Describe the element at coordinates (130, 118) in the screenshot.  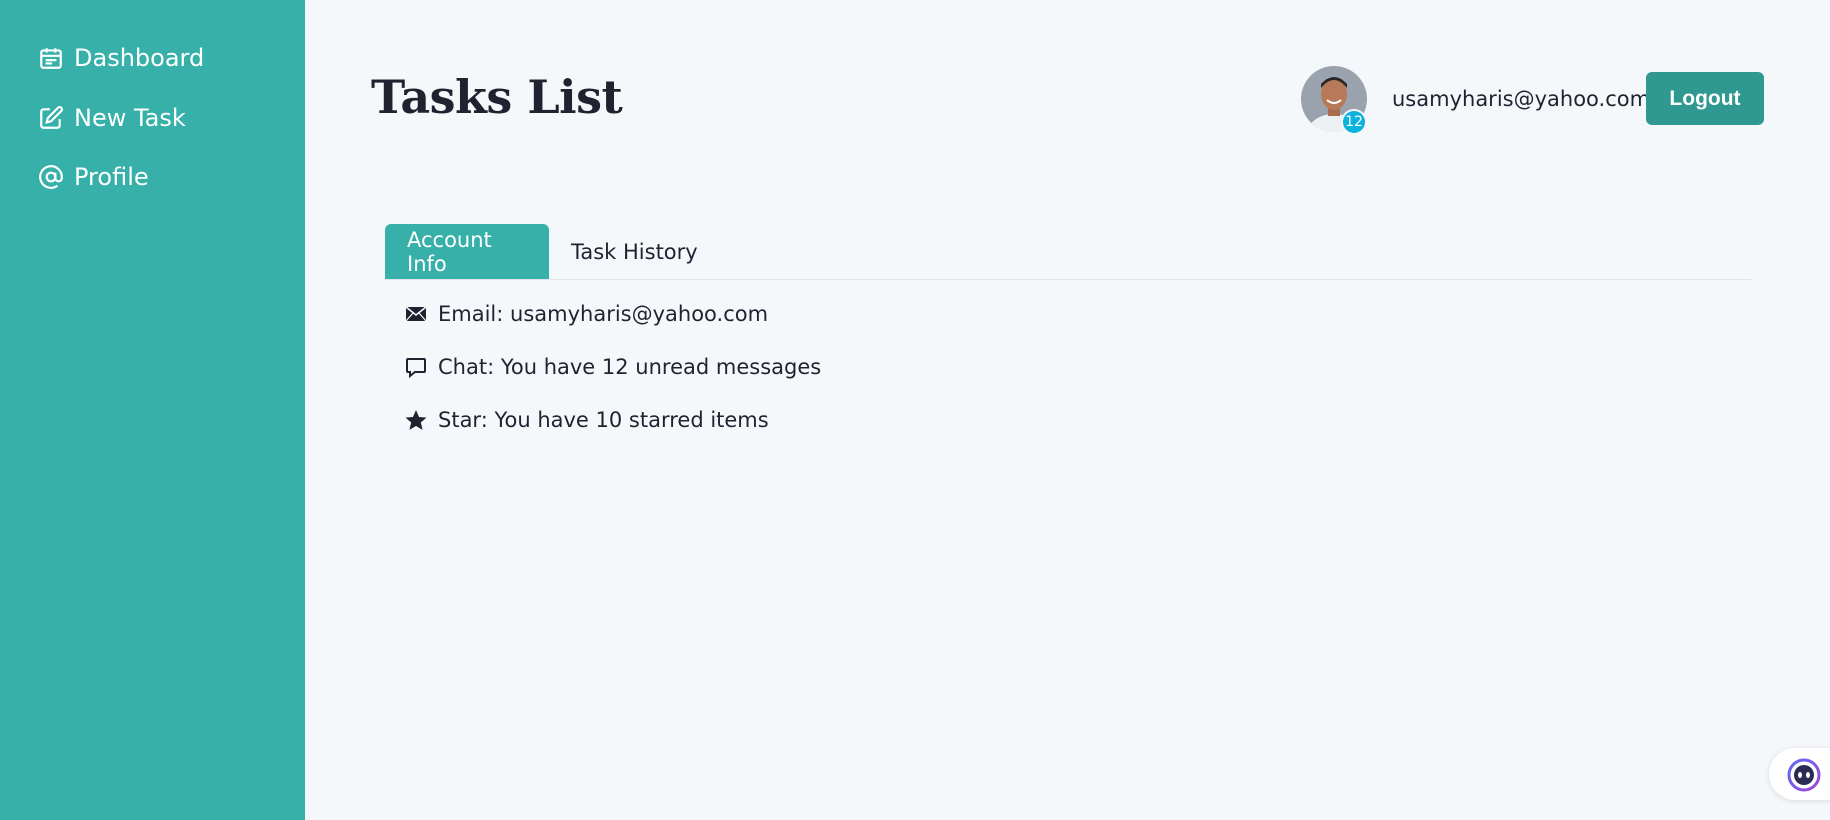
I see `sidebar-item-label: New Task` at that location.